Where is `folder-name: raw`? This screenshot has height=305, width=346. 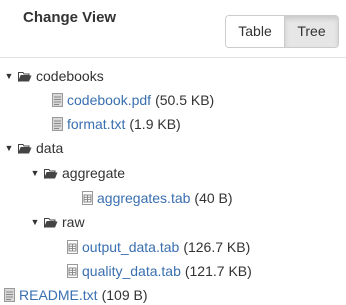
folder-name: raw is located at coordinates (73, 222).